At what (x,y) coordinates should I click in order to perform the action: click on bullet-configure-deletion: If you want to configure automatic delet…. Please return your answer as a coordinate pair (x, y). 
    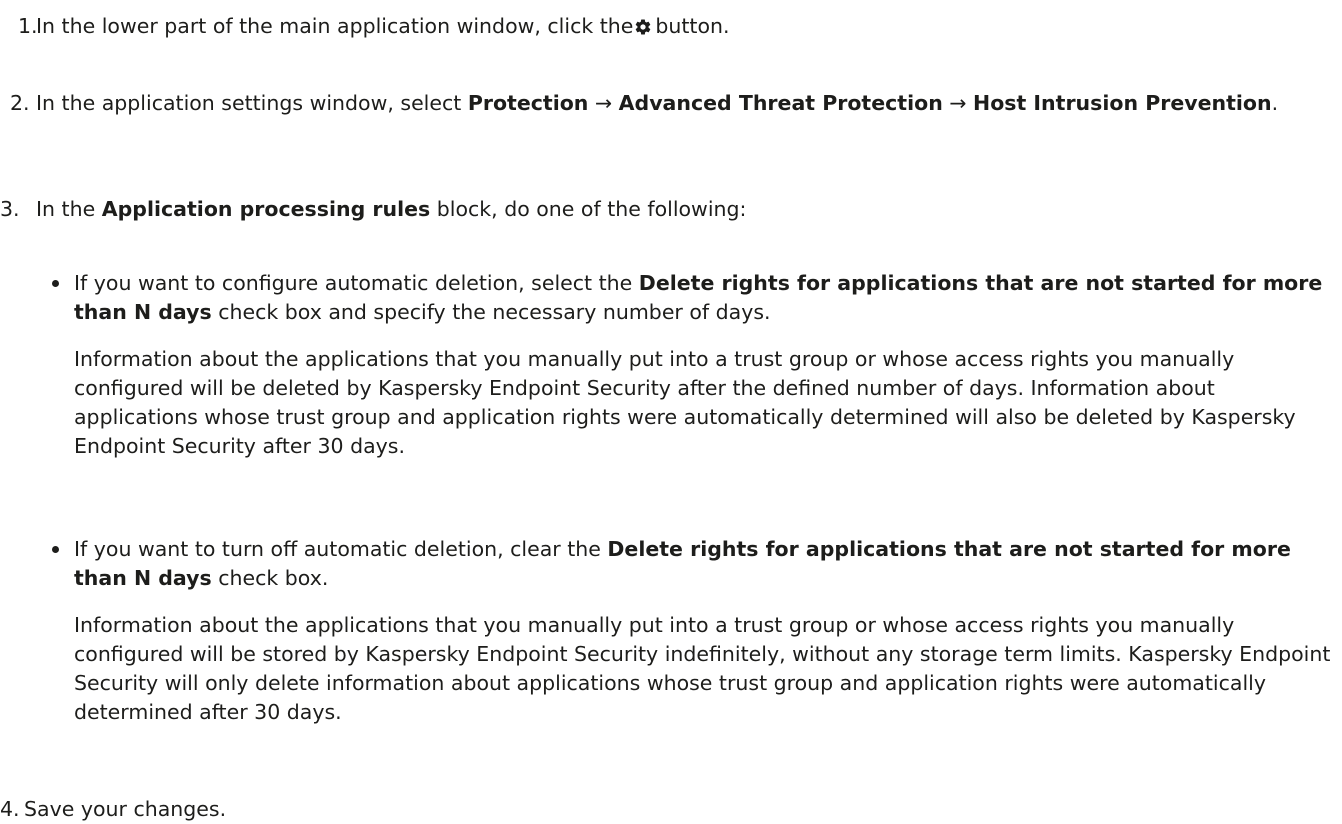
    Looking at the image, I should click on (697, 298).